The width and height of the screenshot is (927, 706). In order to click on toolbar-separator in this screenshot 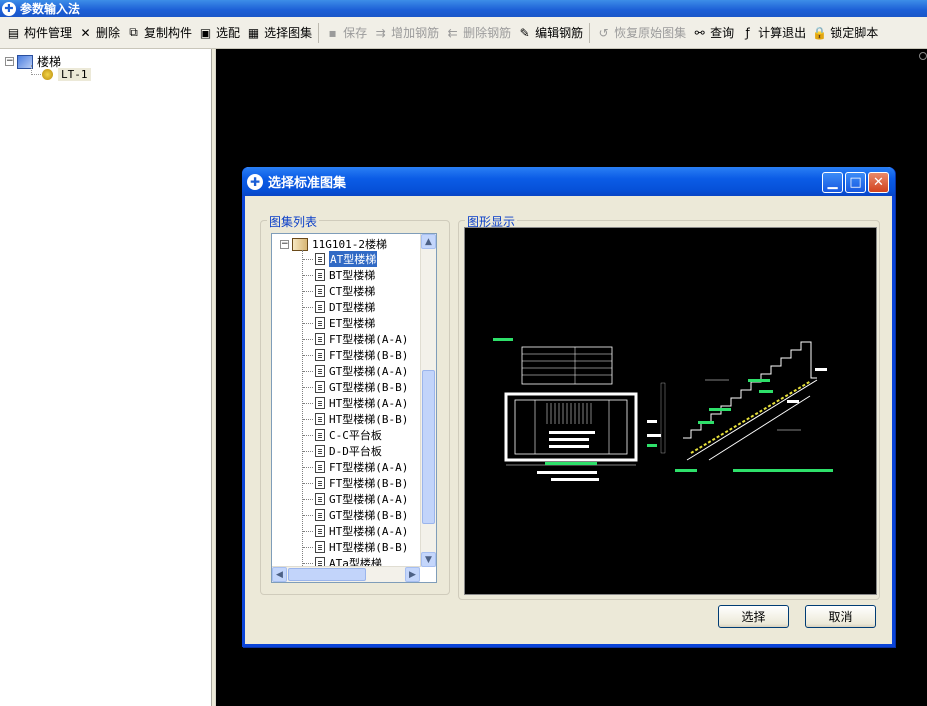, I will do `click(590, 32)`.